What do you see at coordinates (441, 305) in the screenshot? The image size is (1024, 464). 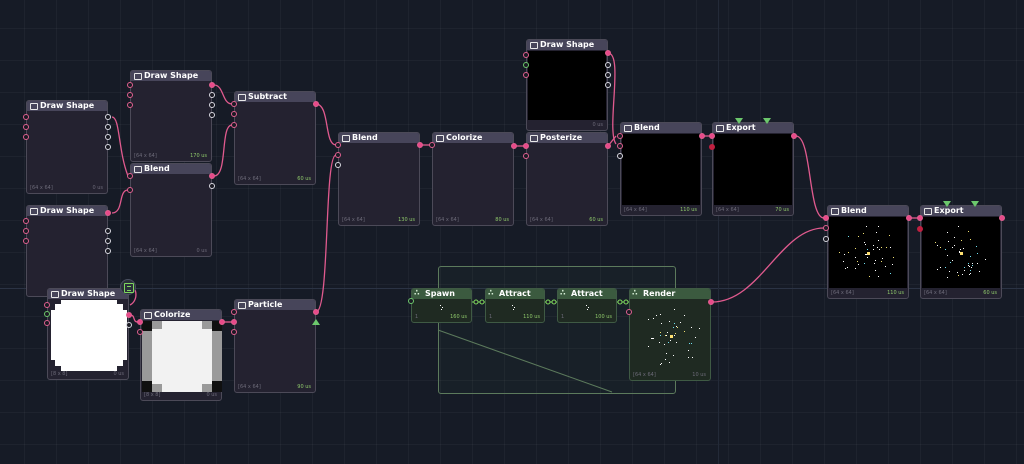 I see `node-spawn: Spawn 1 160 us` at bounding box center [441, 305].